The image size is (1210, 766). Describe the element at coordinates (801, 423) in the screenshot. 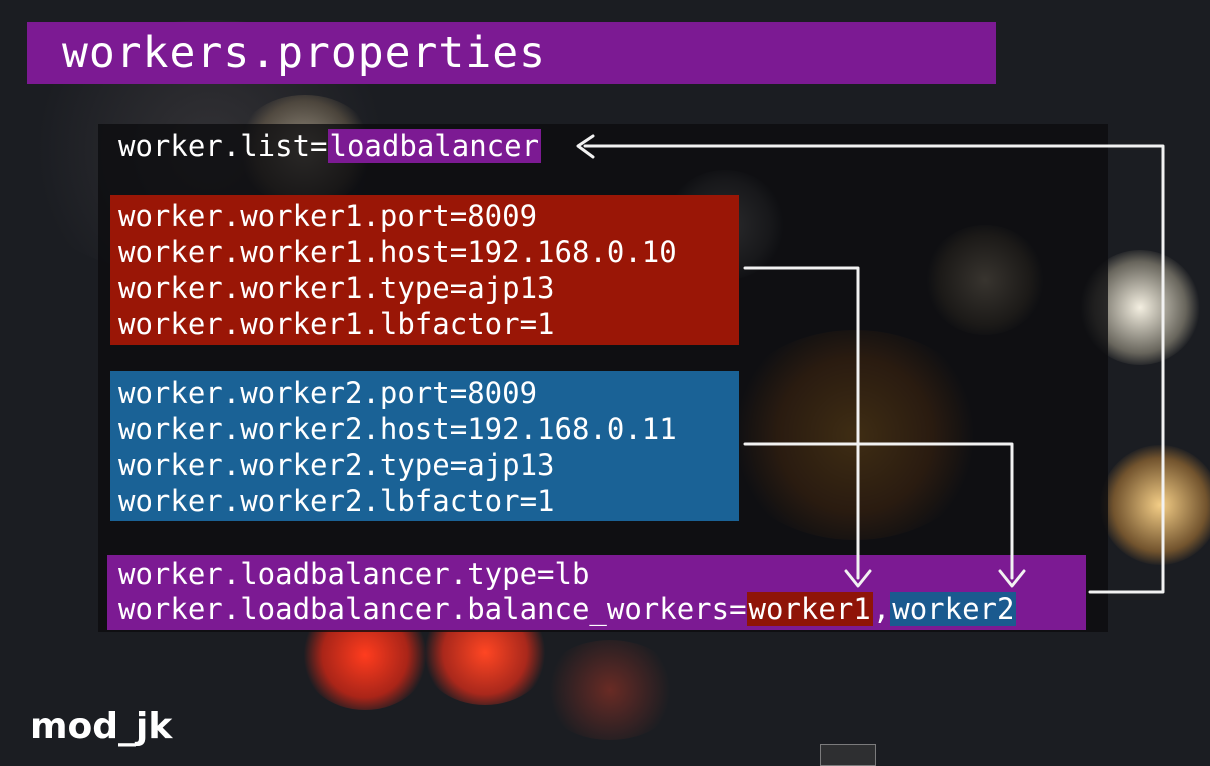

I see `worker1-connector-arrow` at that location.